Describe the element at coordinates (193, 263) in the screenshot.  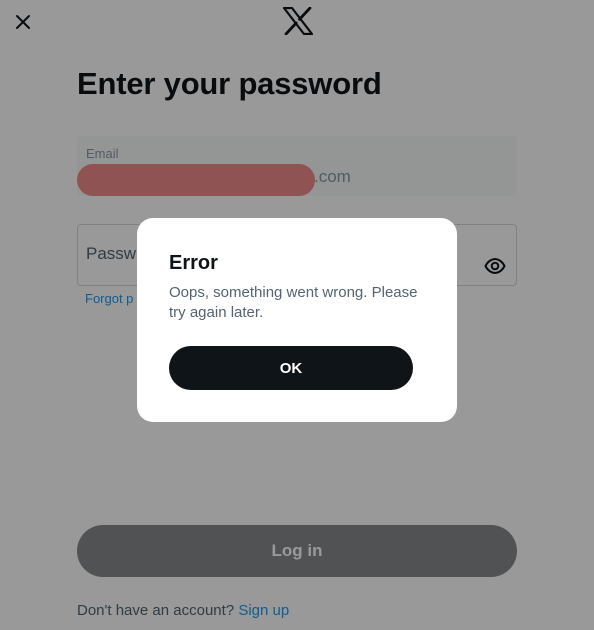
I see `dialog-title: Error` at that location.